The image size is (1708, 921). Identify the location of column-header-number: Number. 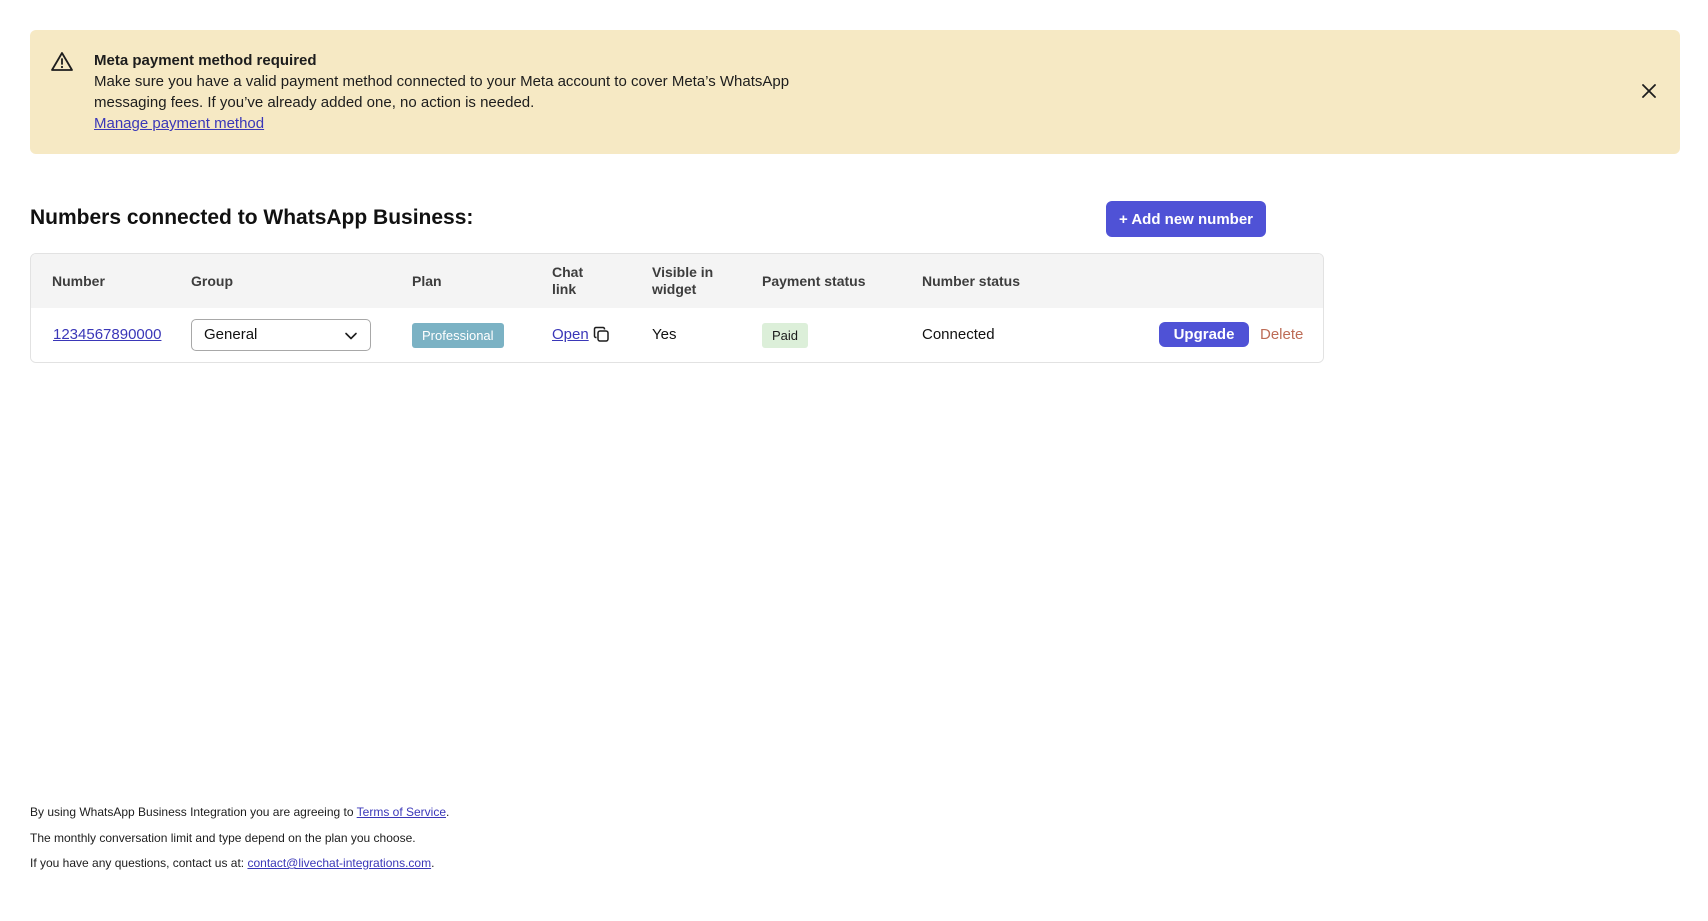
(78, 281).